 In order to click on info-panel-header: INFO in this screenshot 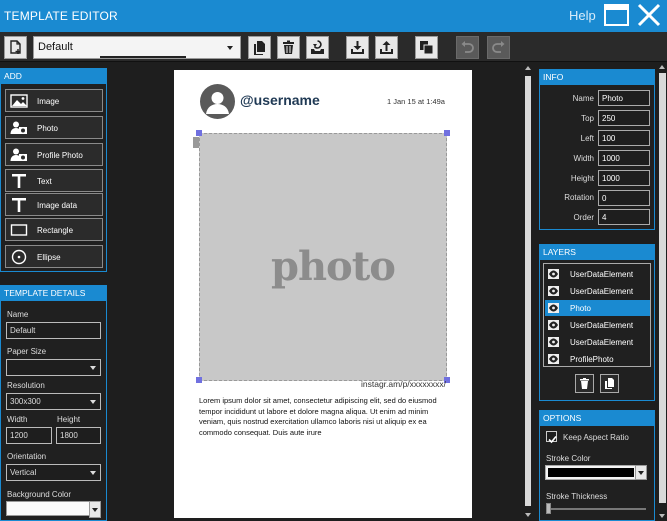, I will do `click(597, 77)`.